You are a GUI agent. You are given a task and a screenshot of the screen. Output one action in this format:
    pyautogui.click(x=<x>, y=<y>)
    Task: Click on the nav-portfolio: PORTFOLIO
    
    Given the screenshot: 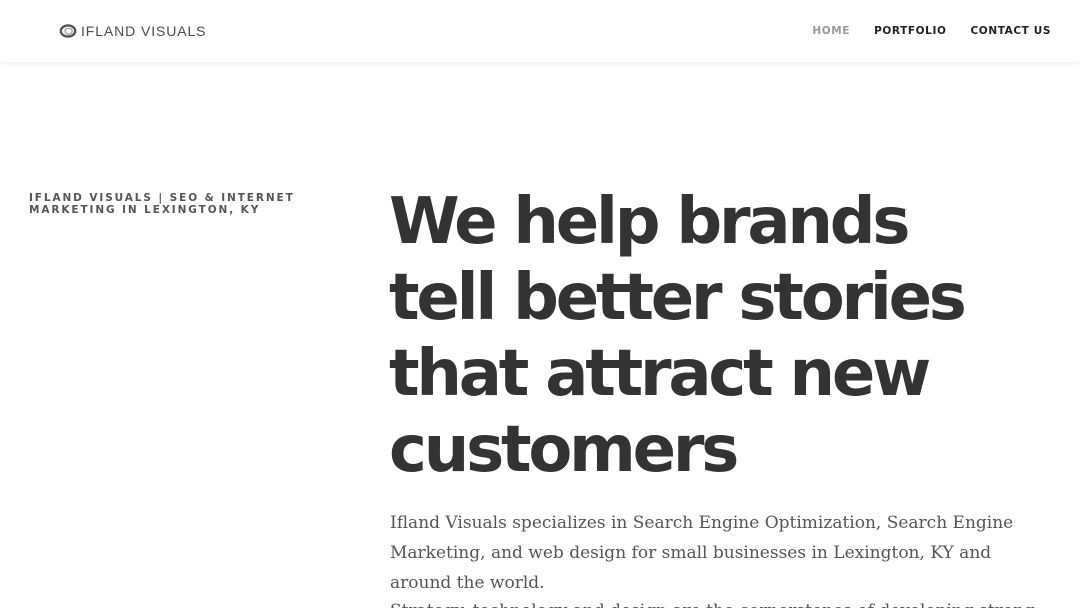 What is the action you would take?
    pyautogui.click(x=910, y=31)
    